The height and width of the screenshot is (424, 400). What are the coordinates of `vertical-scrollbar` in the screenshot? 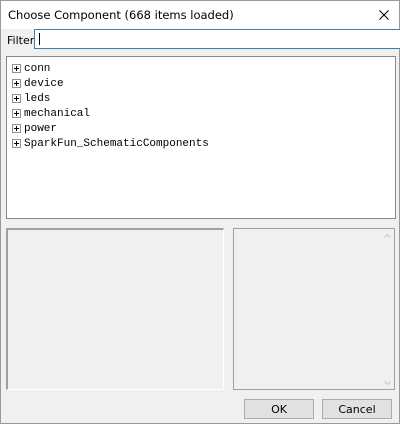 It's located at (387, 309).